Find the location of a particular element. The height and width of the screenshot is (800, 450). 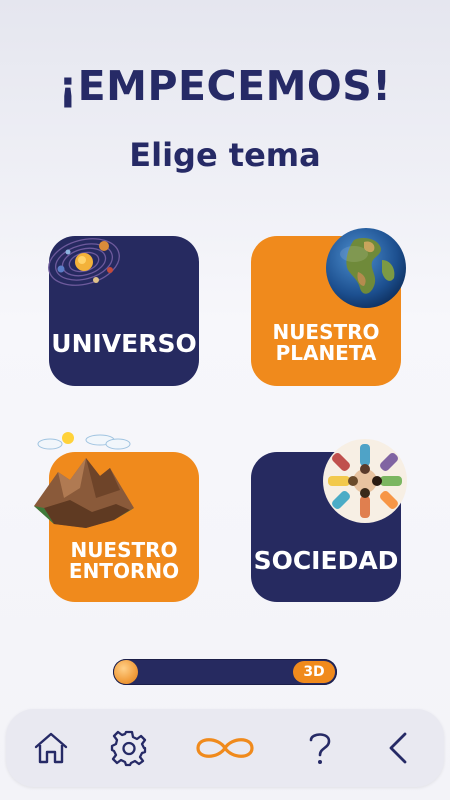

back-button is located at coordinates (398, 748).